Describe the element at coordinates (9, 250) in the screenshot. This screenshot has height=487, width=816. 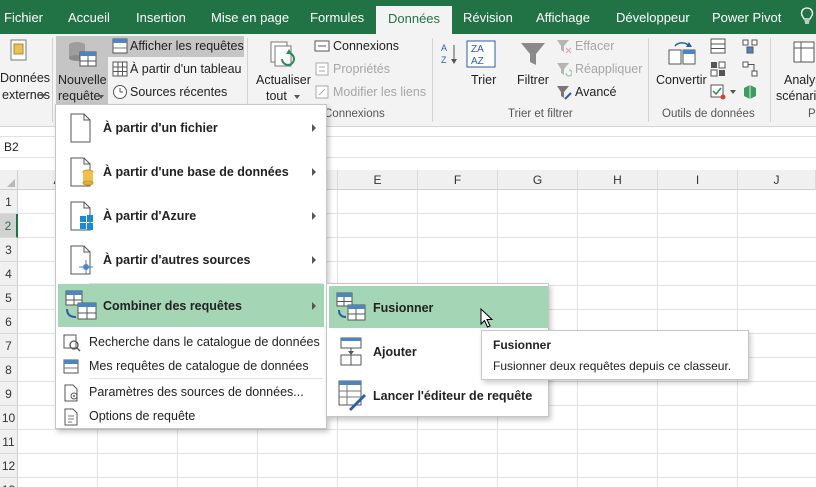
I see `row-header-3: 3` at that location.